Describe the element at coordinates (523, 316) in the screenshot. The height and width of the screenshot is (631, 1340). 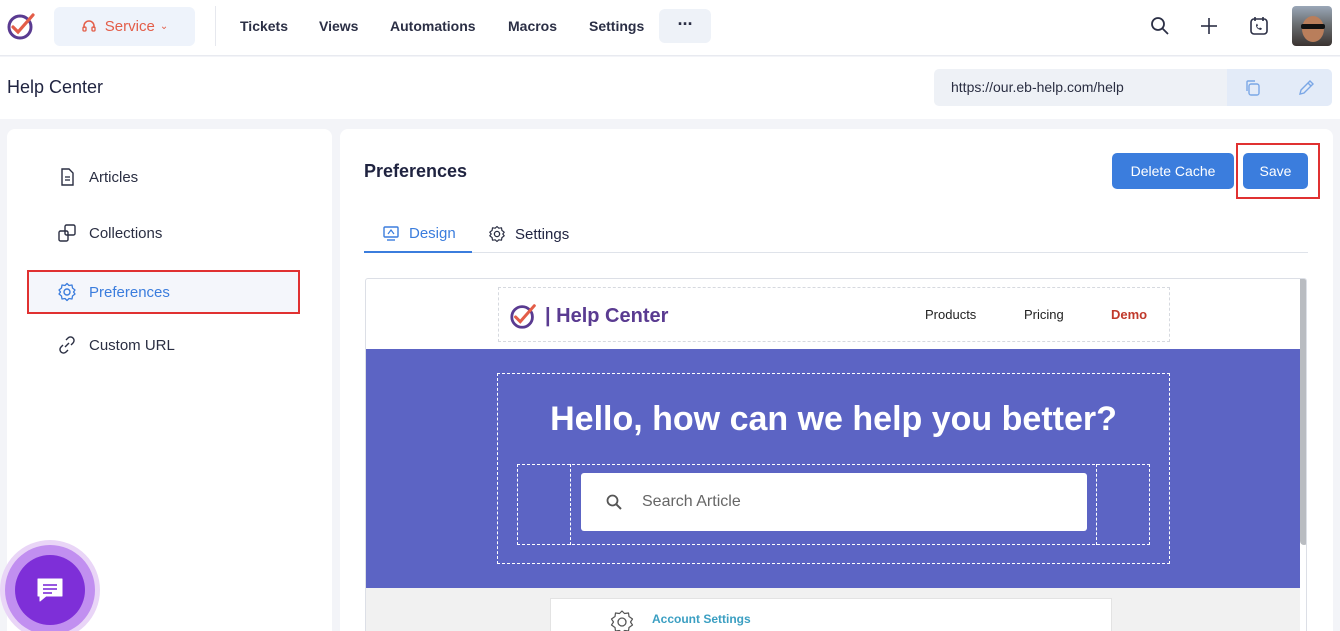
I see `brand-logo-icon` at that location.